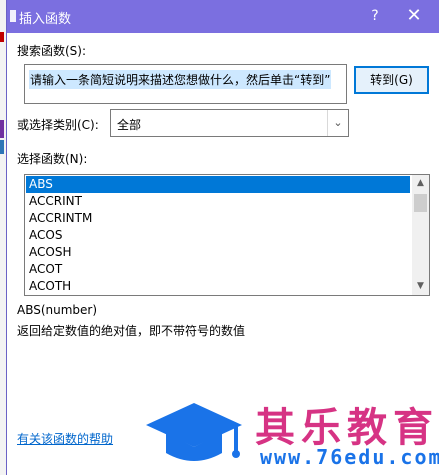  What do you see at coordinates (65, 438) in the screenshot?
I see `function-help-link: 有关该函数的帮助` at bounding box center [65, 438].